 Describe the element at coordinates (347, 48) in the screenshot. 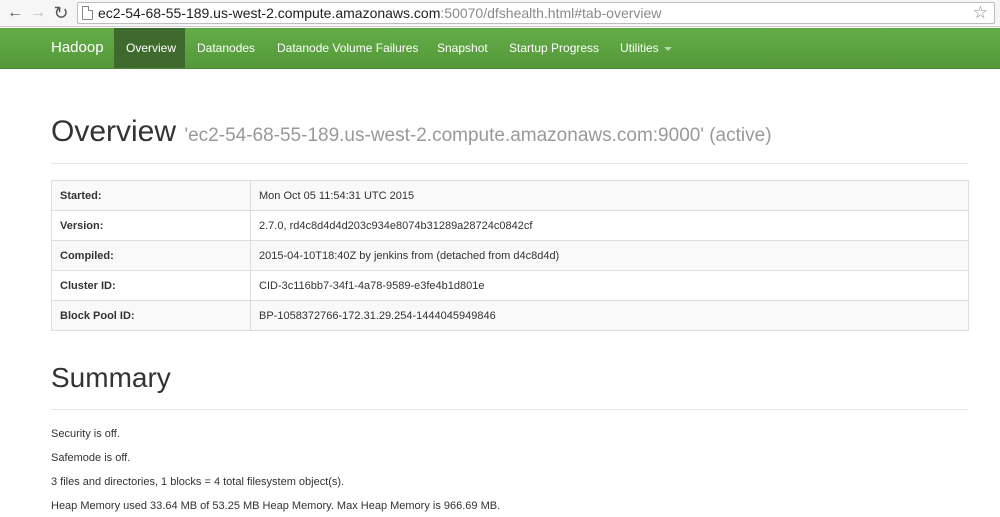

I see `nav-tab-datanode-volume-failures: Datanode Volume Failures` at that location.